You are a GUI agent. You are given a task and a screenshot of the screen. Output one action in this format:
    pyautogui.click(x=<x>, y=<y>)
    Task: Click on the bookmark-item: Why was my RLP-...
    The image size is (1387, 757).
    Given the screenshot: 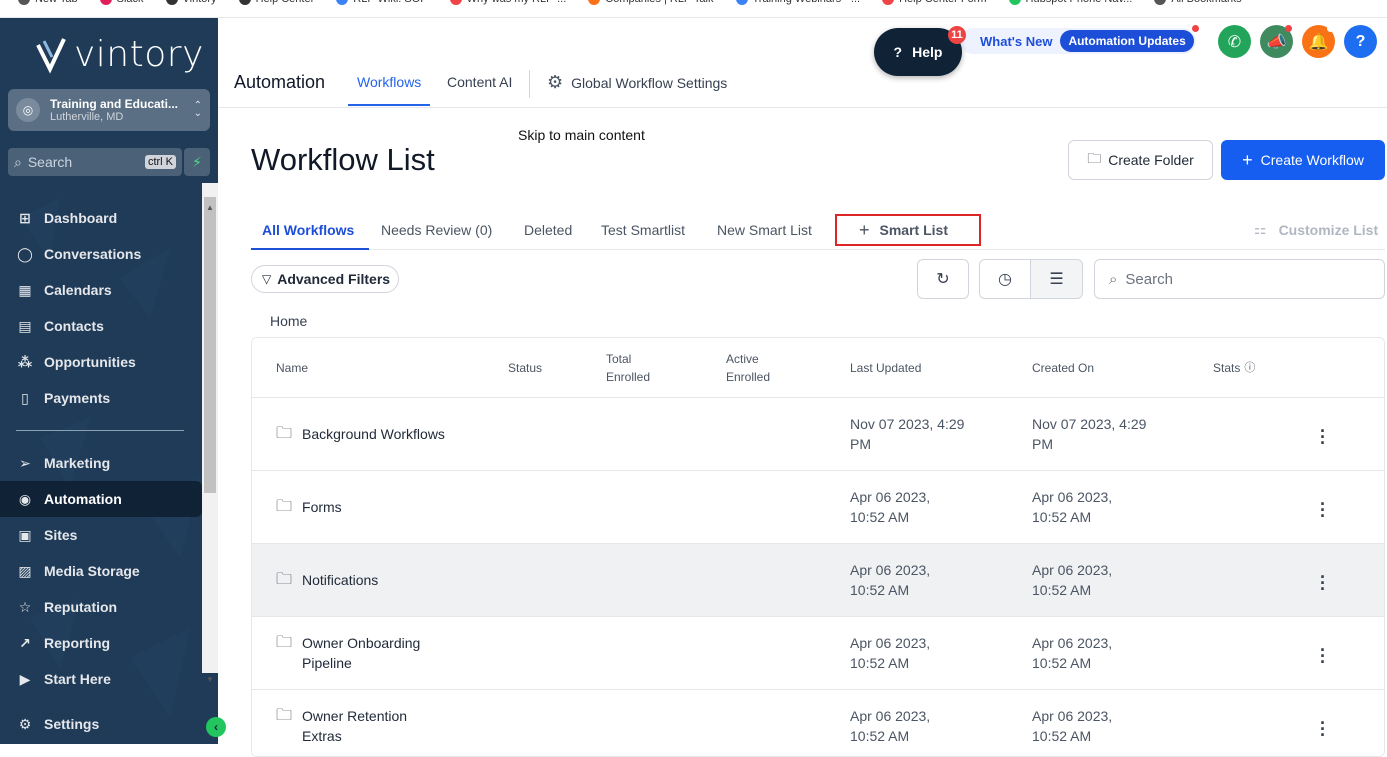 What is the action you would take?
    pyautogui.click(x=507, y=2)
    